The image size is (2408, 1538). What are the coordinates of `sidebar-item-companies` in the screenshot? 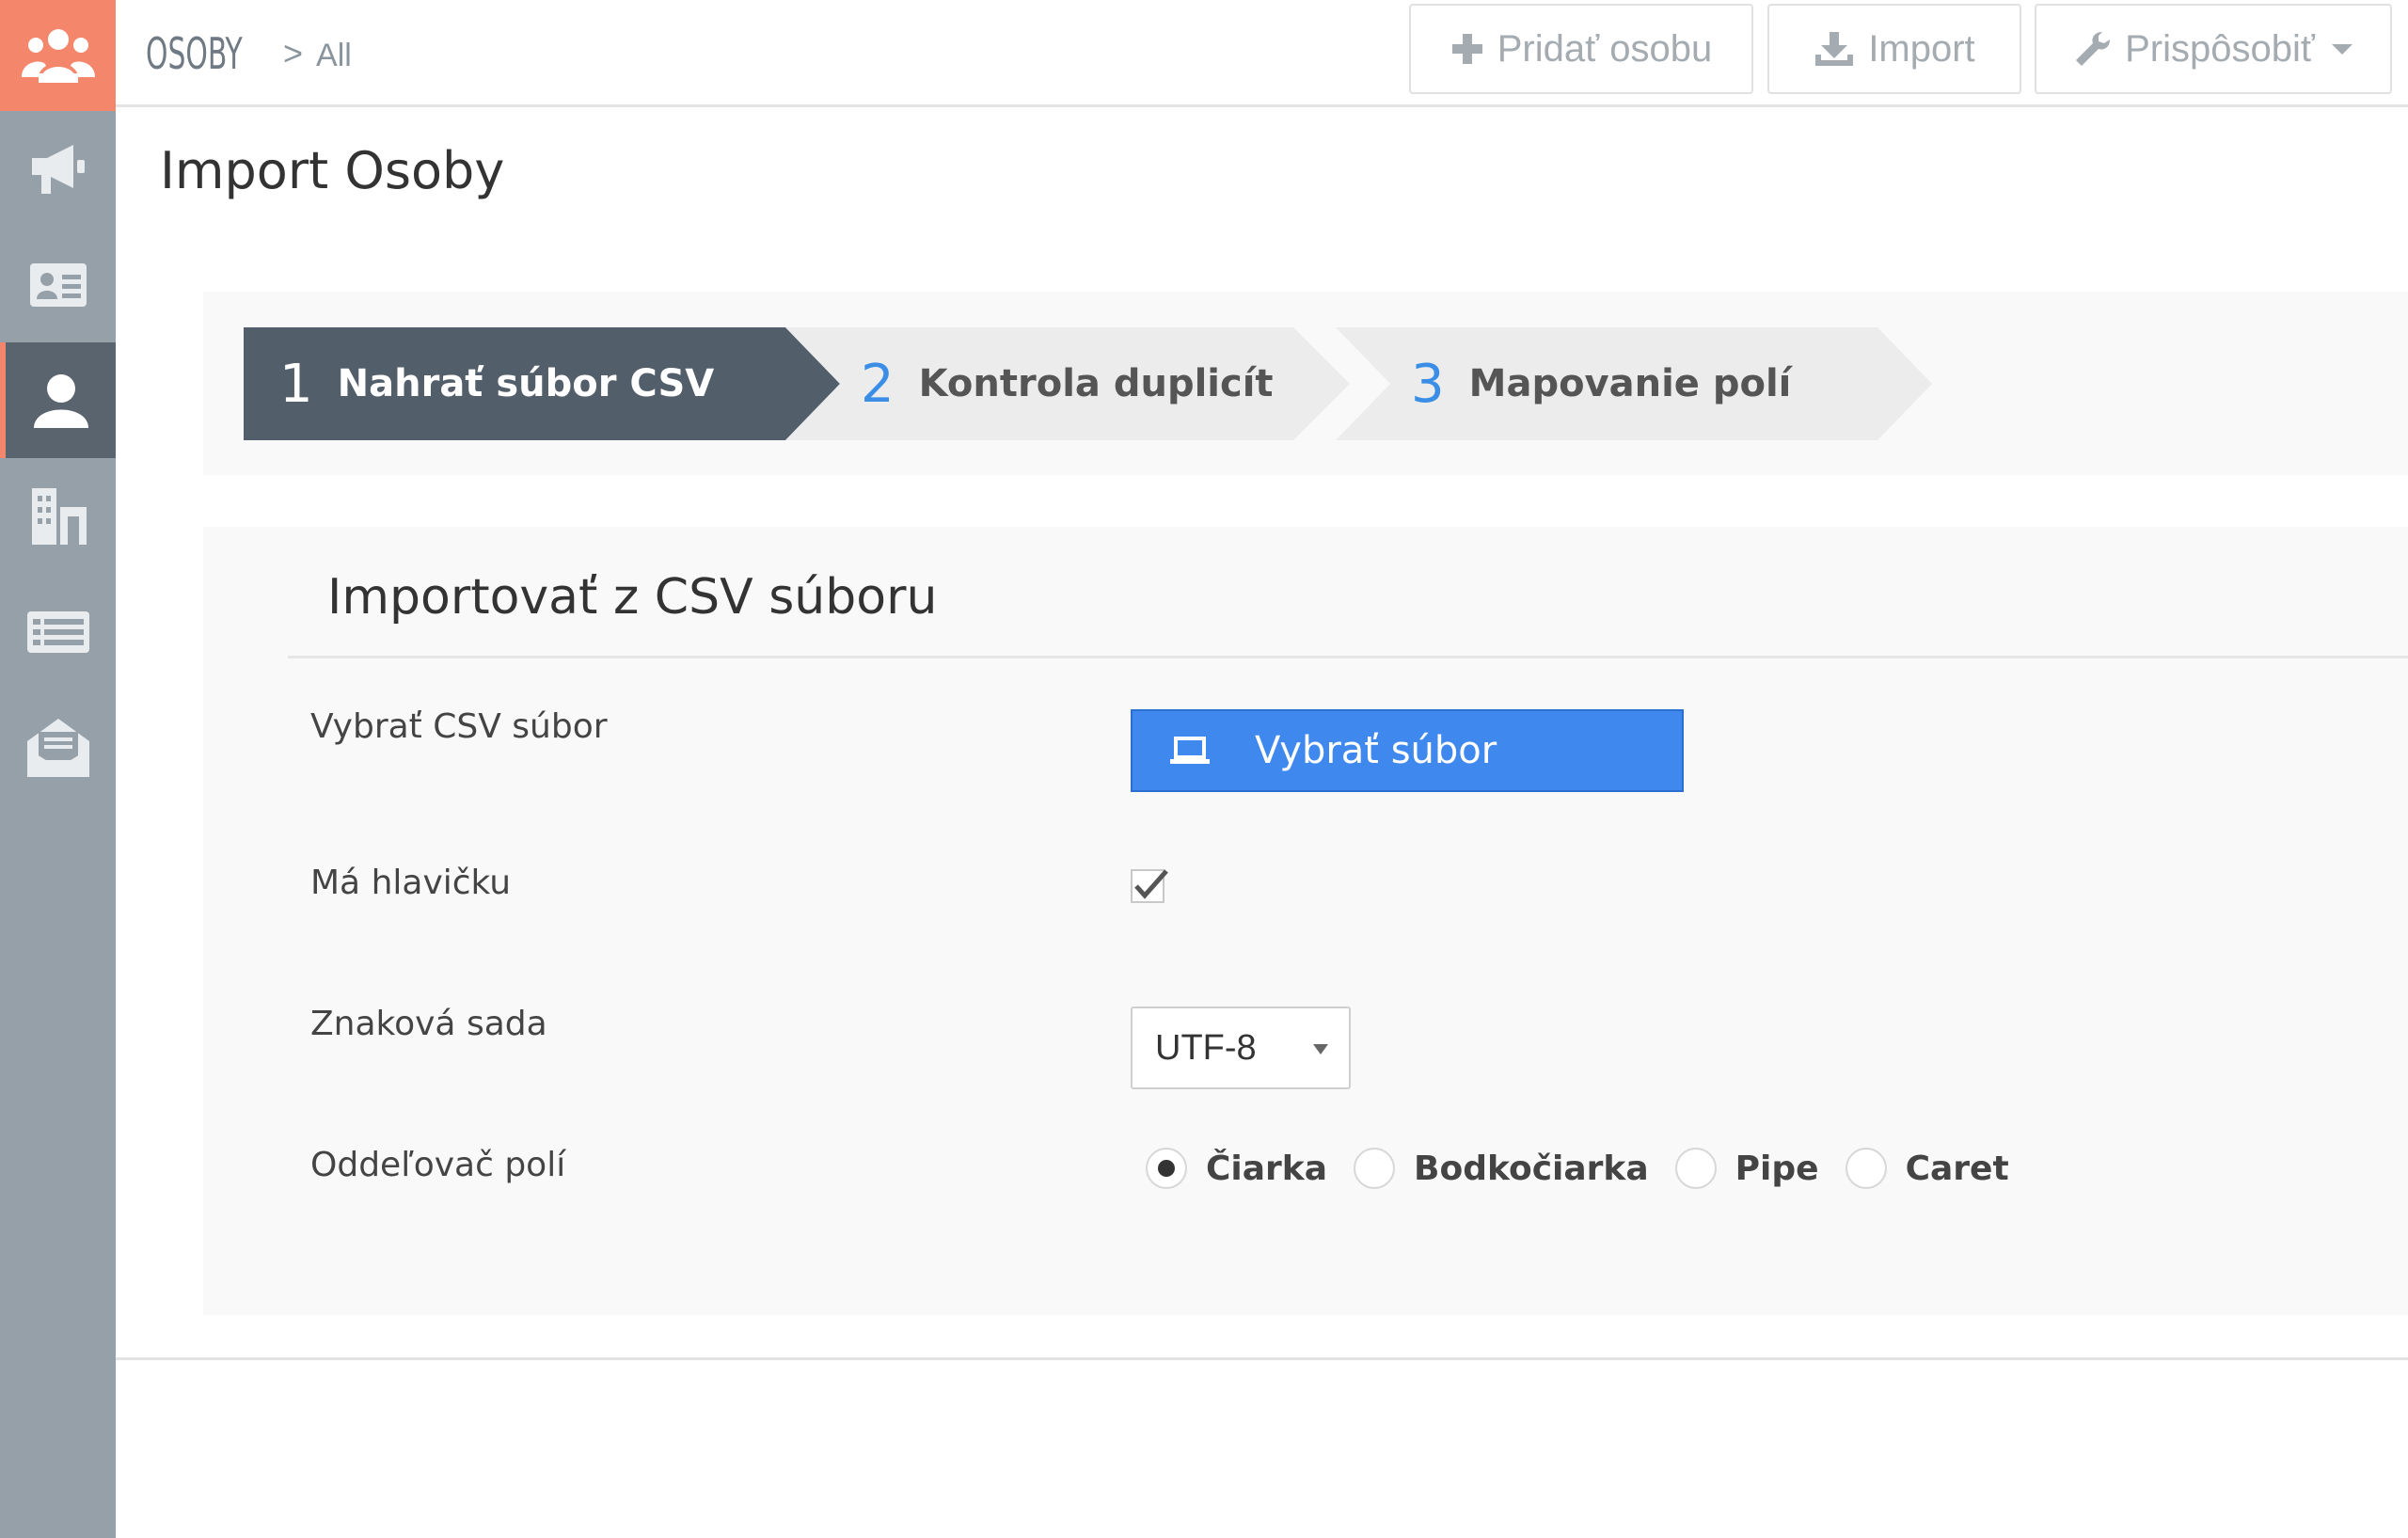 It's located at (58, 516).